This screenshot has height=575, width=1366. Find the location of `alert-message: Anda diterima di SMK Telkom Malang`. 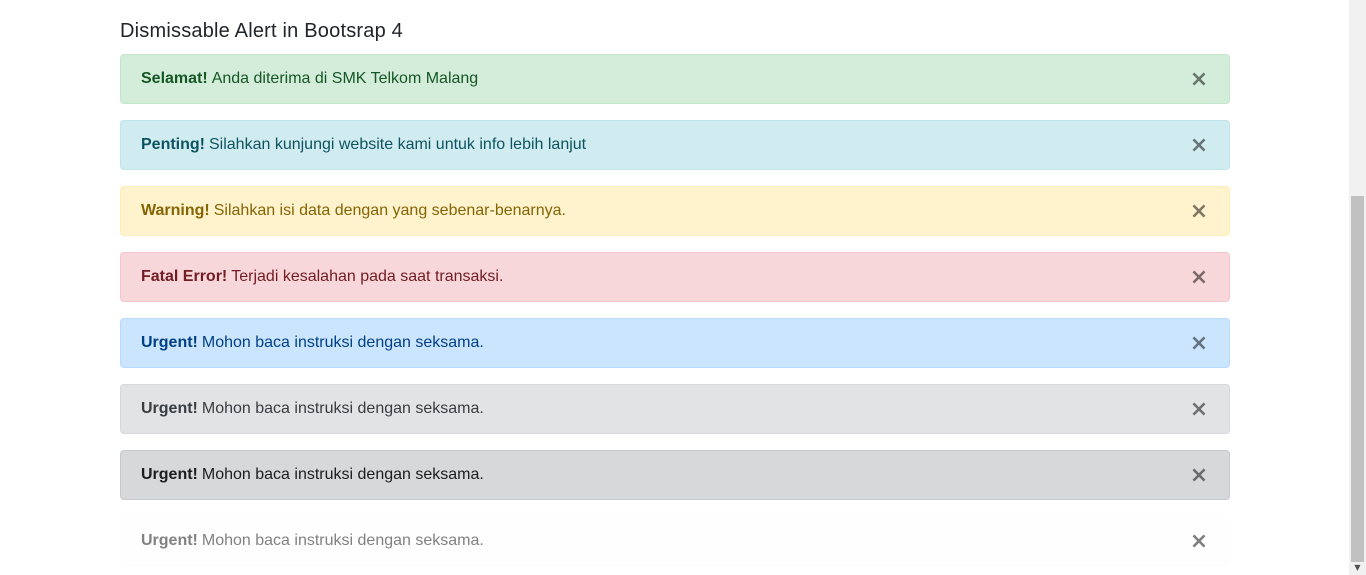

alert-message: Anda diterima di SMK Telkom Malang is located at coordinates (345, 78).